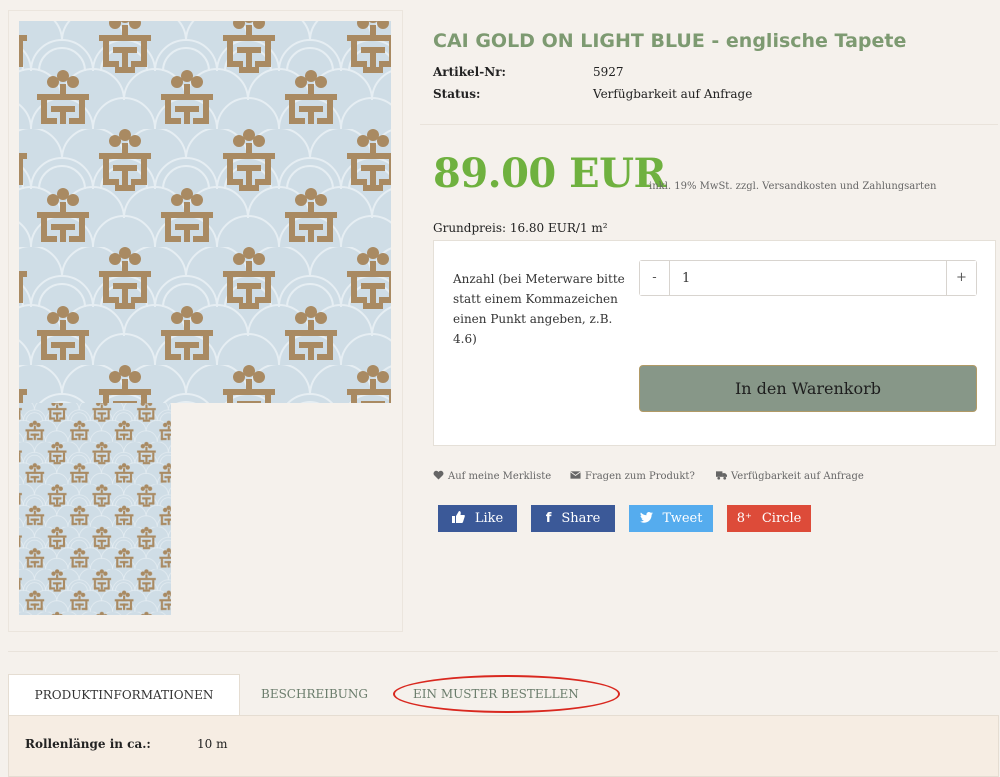  I want to click on thumbs-up-icon, so click(458, 517).